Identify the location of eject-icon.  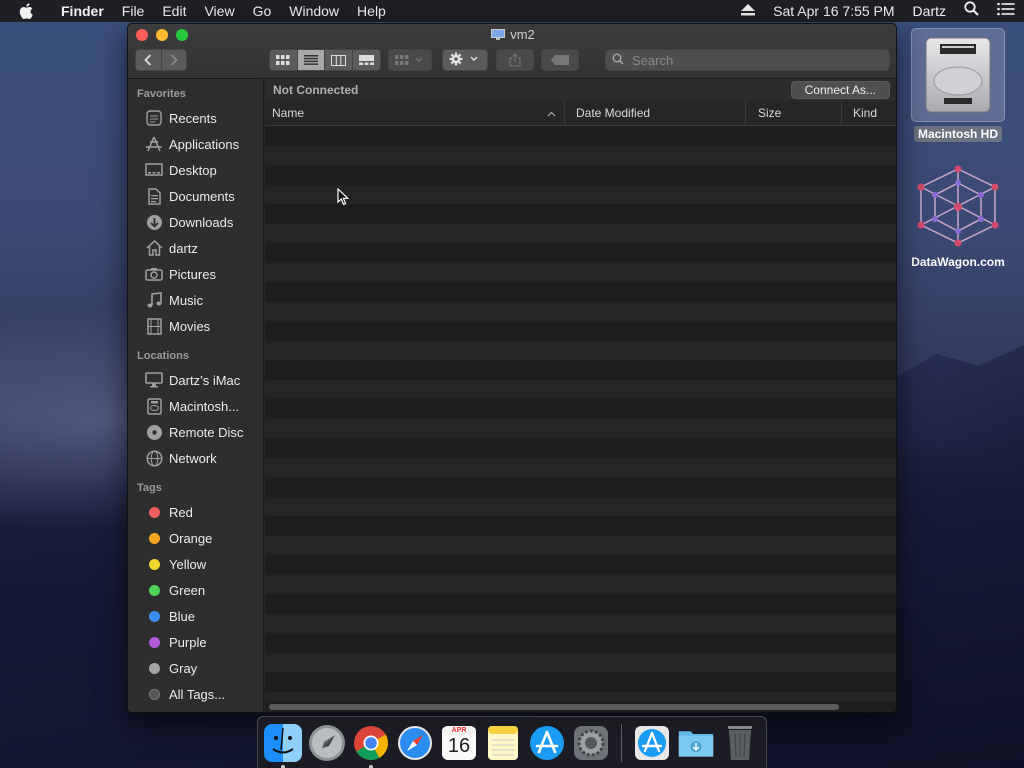
(748, 11).